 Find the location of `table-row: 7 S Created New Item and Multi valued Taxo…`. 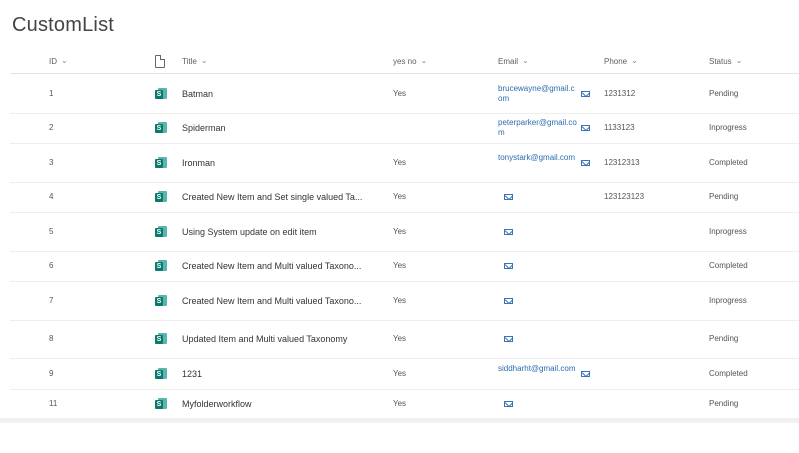

table-row: 7 S Created New Item and Multi valued Taxo… is located at coordinates (404, 301).